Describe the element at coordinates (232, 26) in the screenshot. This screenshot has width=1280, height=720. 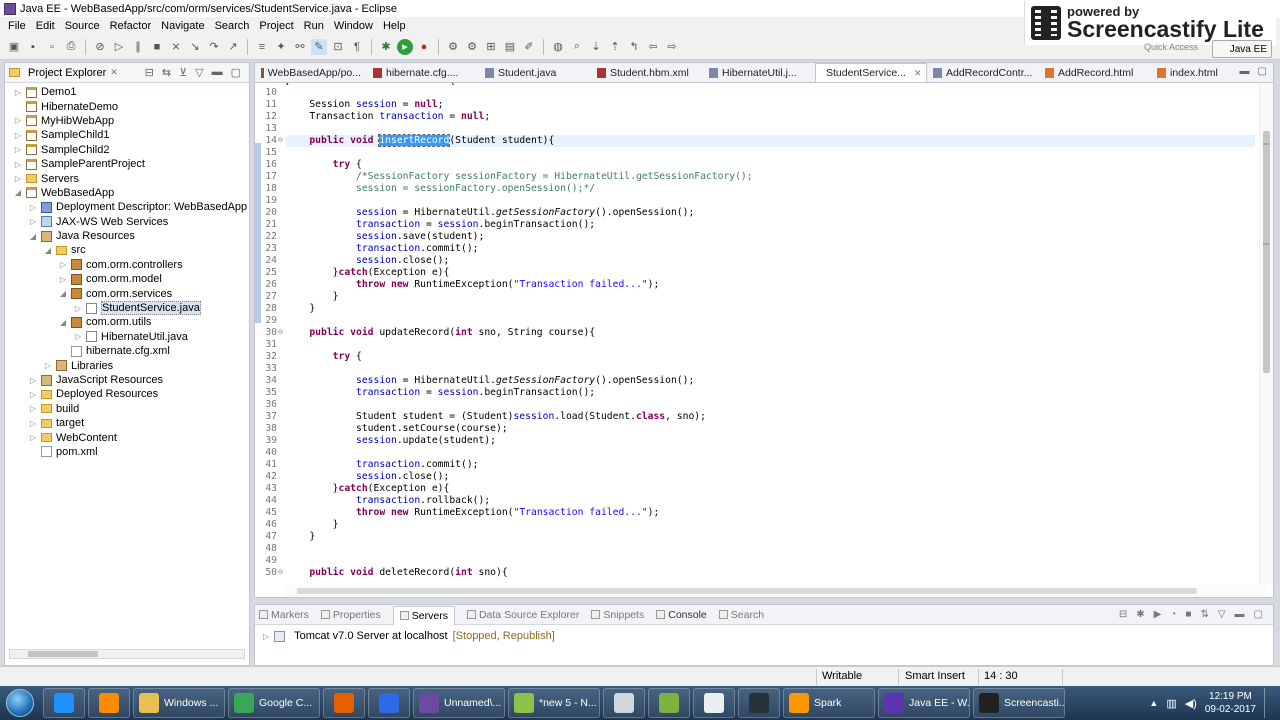
I see `menu-search: Search` at that location.